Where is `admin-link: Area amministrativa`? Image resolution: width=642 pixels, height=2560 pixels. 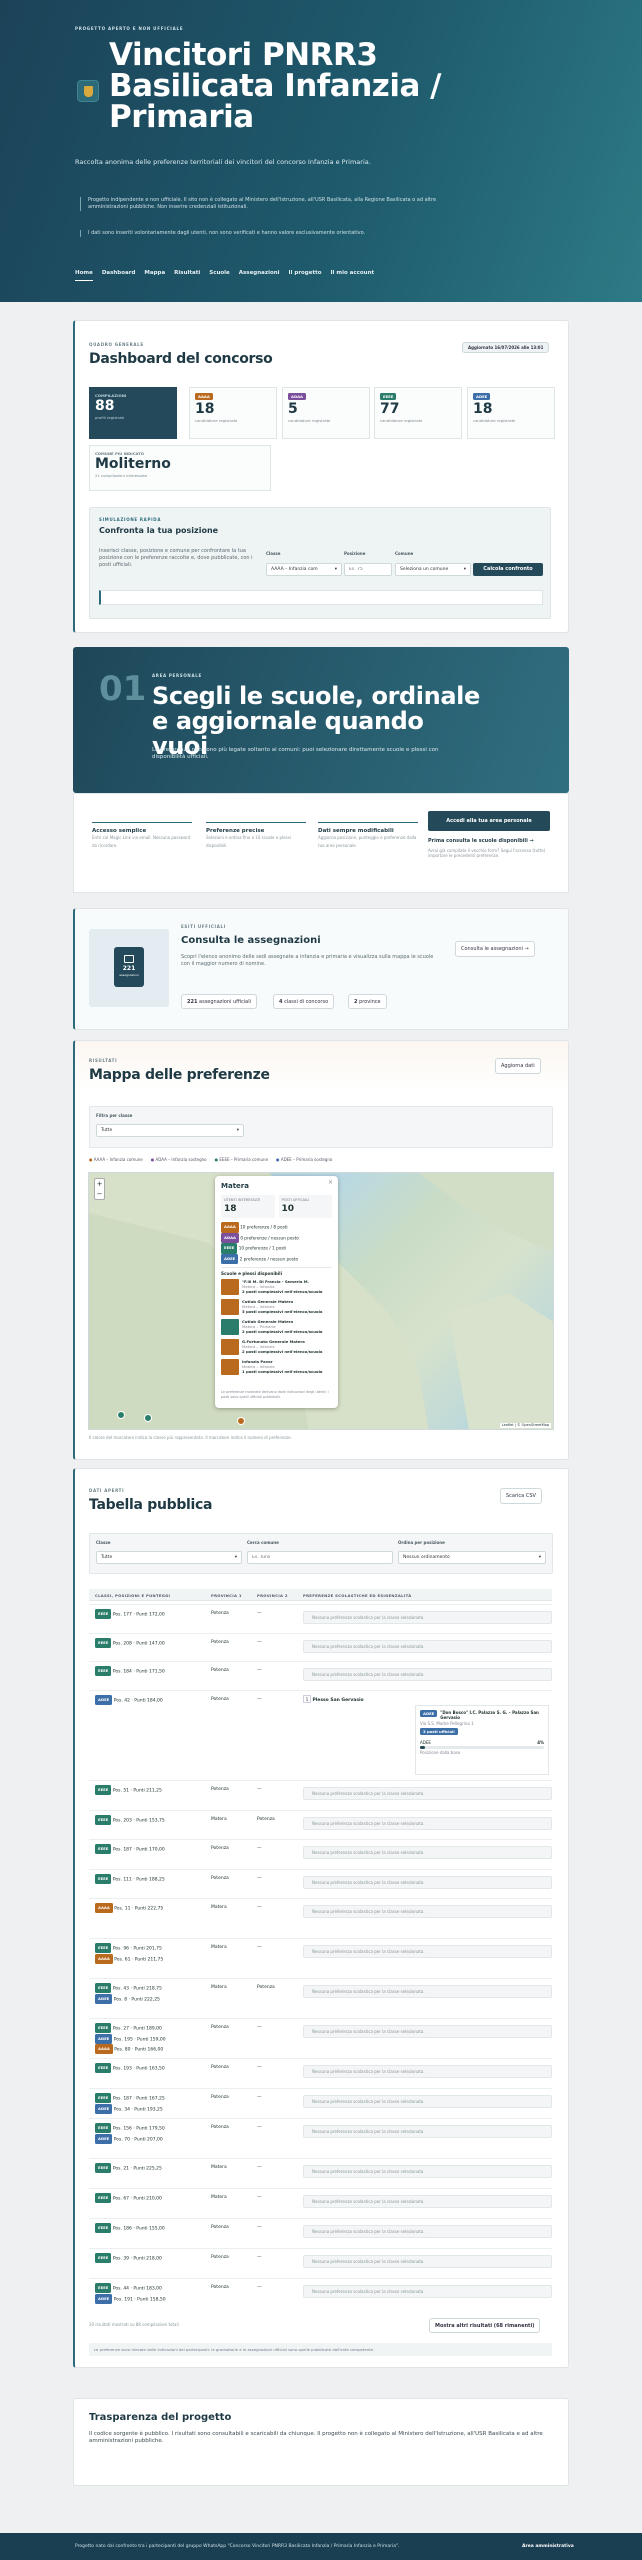 admin-link: Area amministrativa is located at coordinates (548, 2547).